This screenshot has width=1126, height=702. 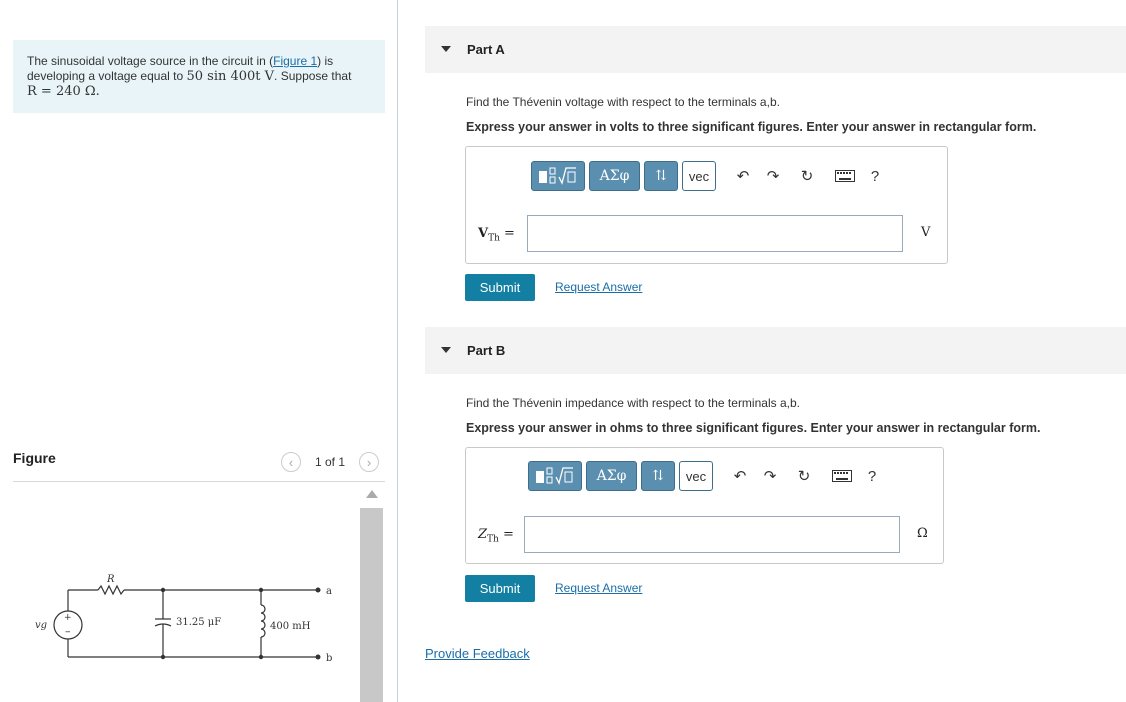 I want to click on part-a-unit: V, so click(x=926, y=232).